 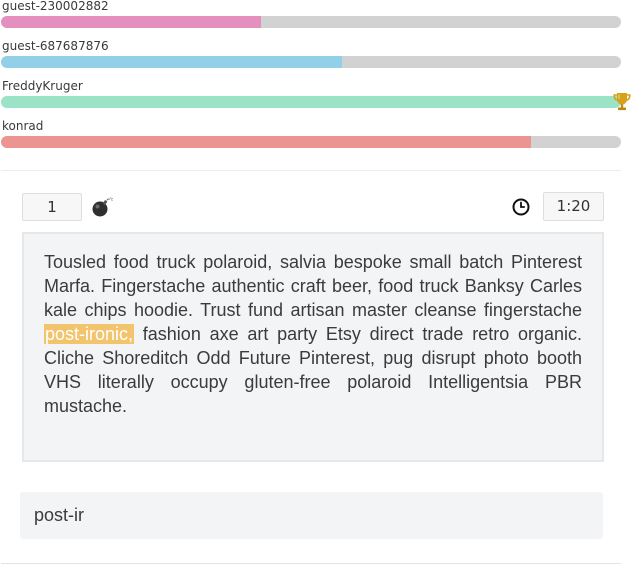 What do you see at coordinates (573, 206) in the screenshot?
I see `timer: 1:20` at bounding box center [573, 206].